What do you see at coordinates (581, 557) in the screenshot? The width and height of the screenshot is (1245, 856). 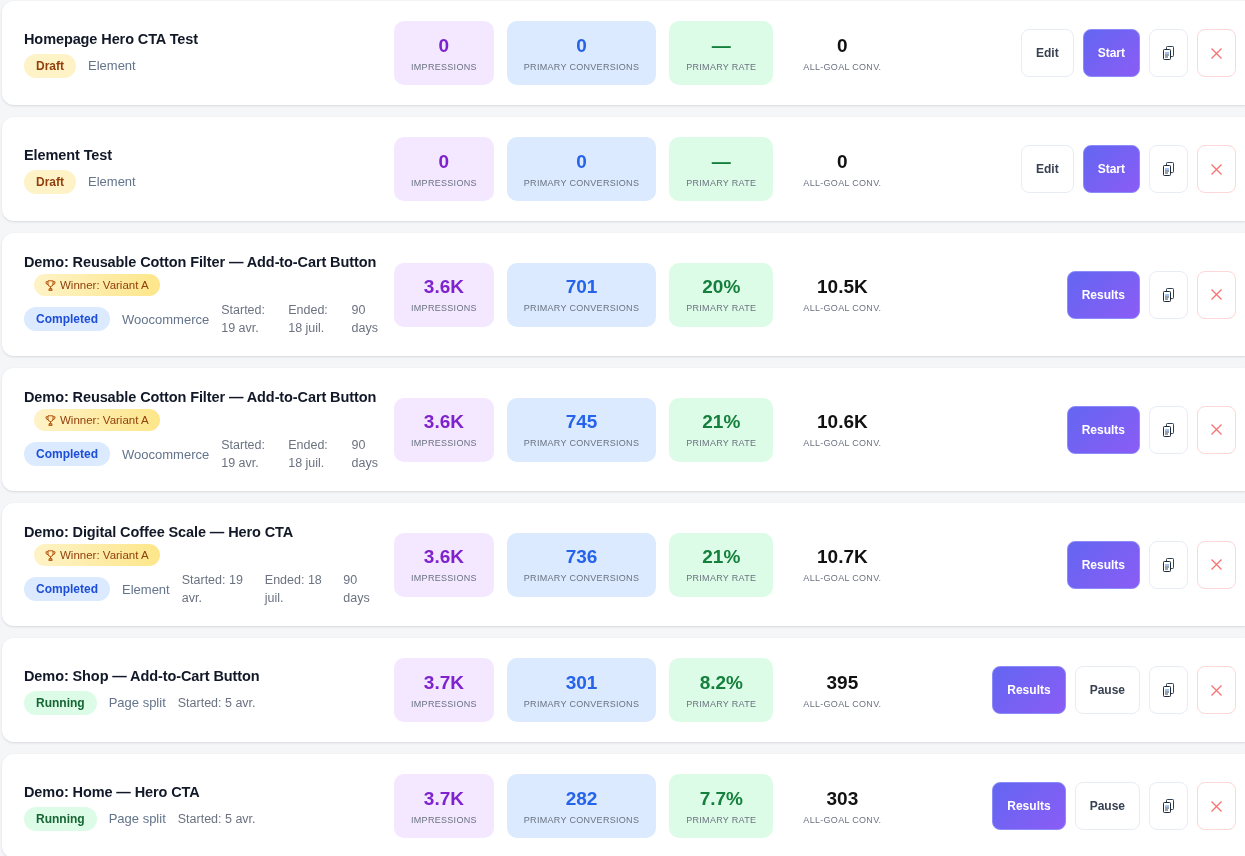 I see `stat-value: 736` at bounding box center [581, 557].